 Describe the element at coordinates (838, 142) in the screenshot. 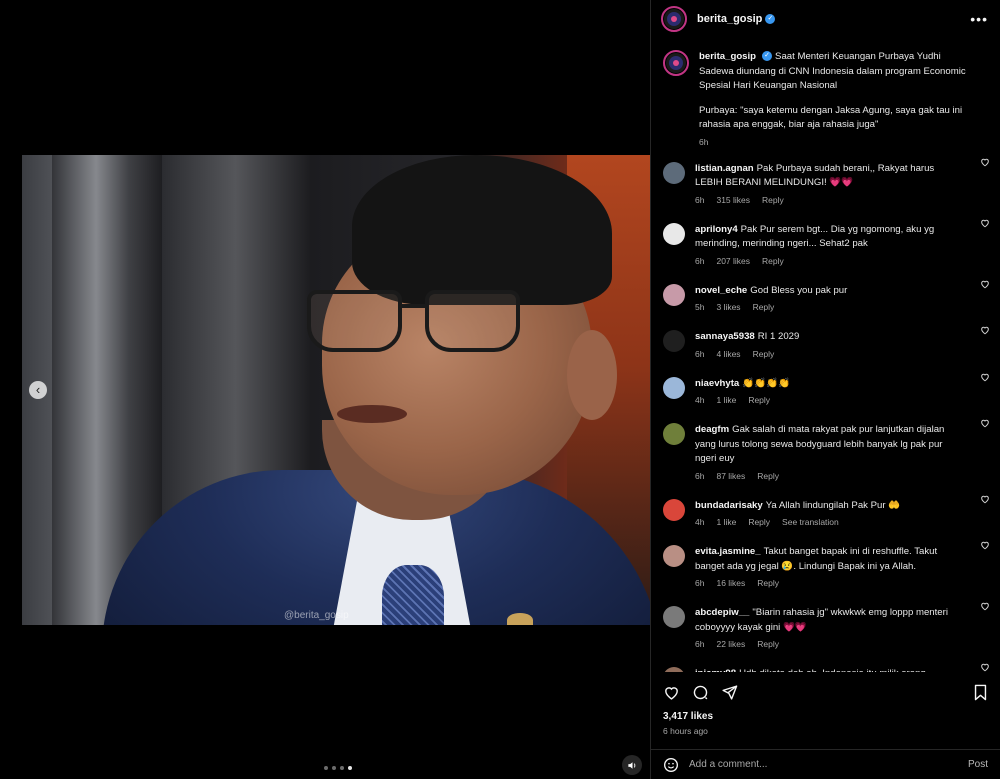

I see `caption-meta: 6h` at that location.